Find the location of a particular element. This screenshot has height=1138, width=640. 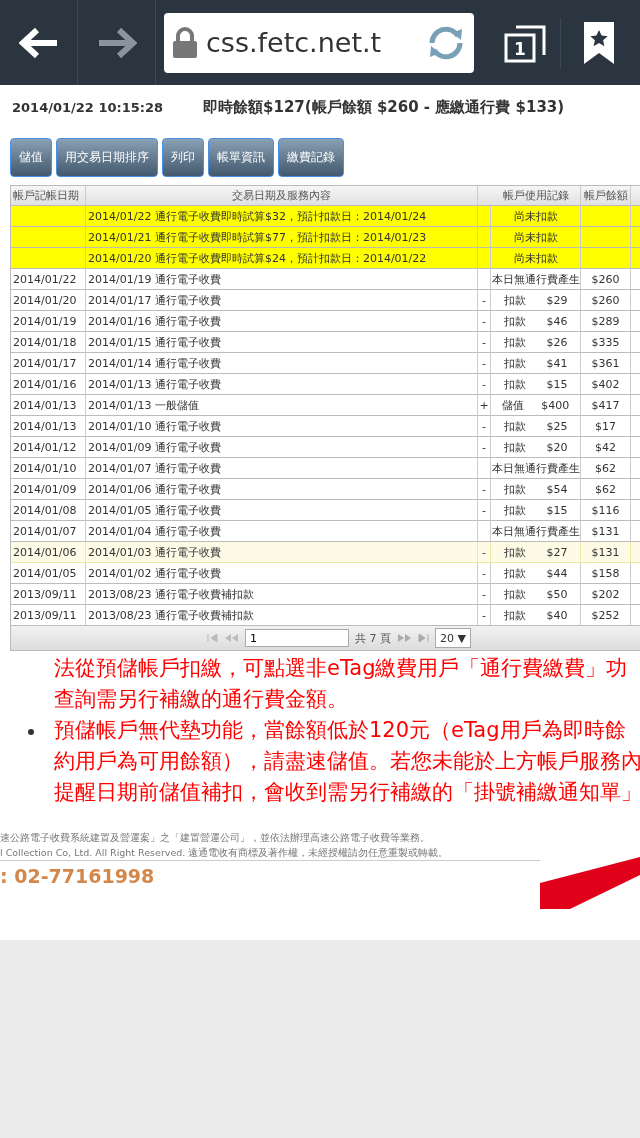

page-count: 共 7 頁 is located at coordinates (373, 638).